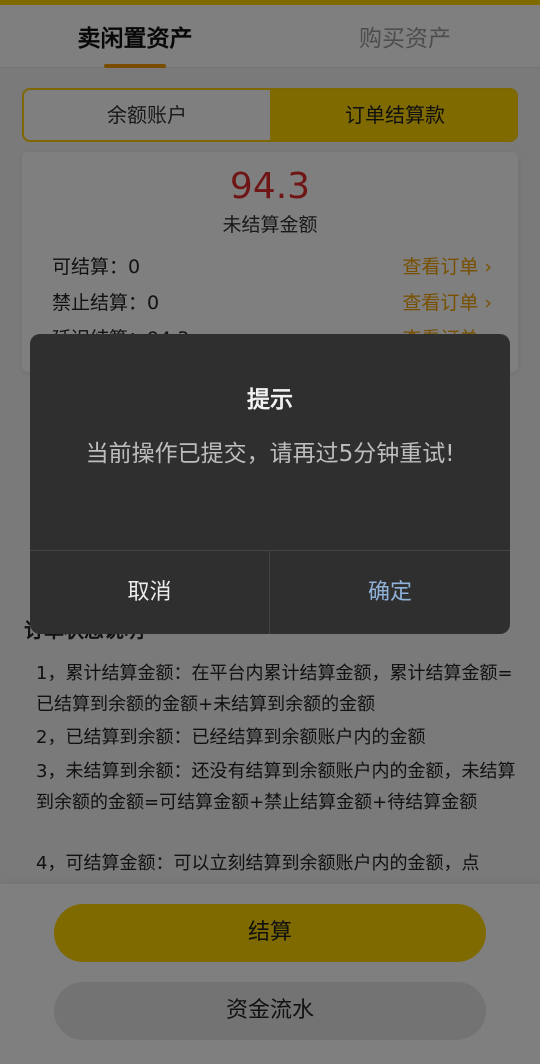  What do you see at coordinates (149, 592) in the screenshot?
I see `cancel-button: 取消` at bounding box center [149, 592].